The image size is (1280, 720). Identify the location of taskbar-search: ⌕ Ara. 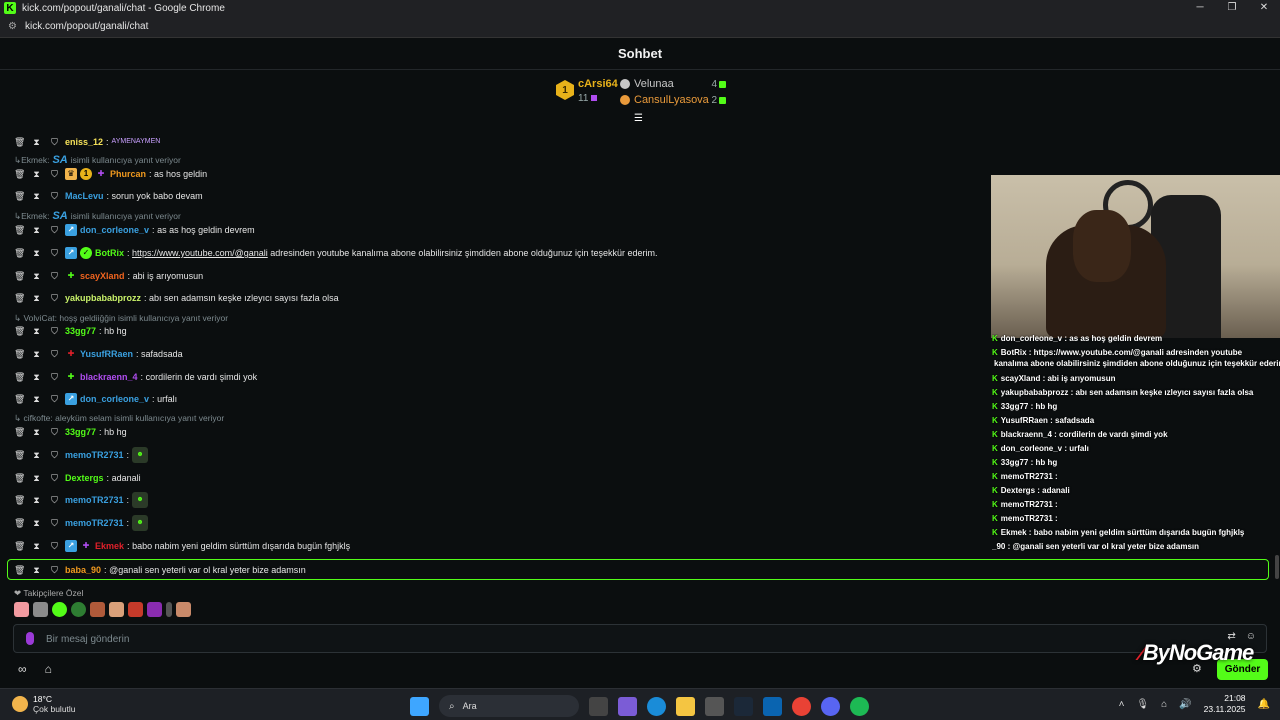
(509, 706).